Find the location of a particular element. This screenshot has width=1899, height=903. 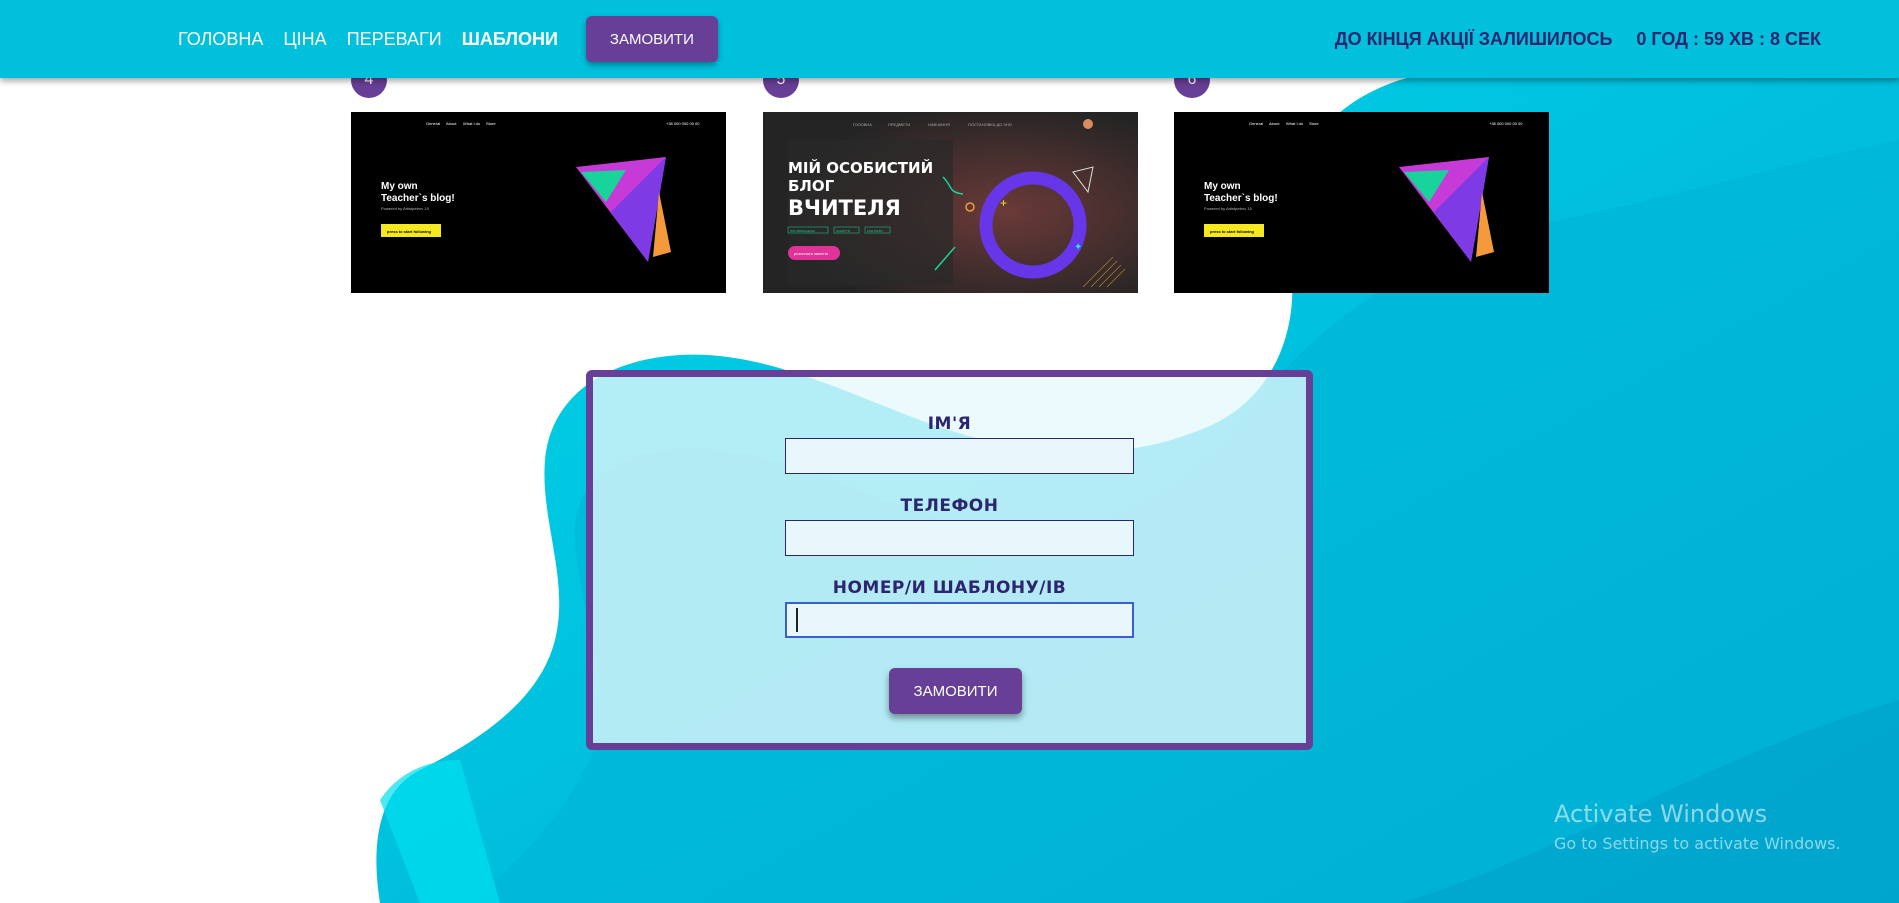

phone-label: ТЕЛЕФОН is located at coordinates (949, 506).